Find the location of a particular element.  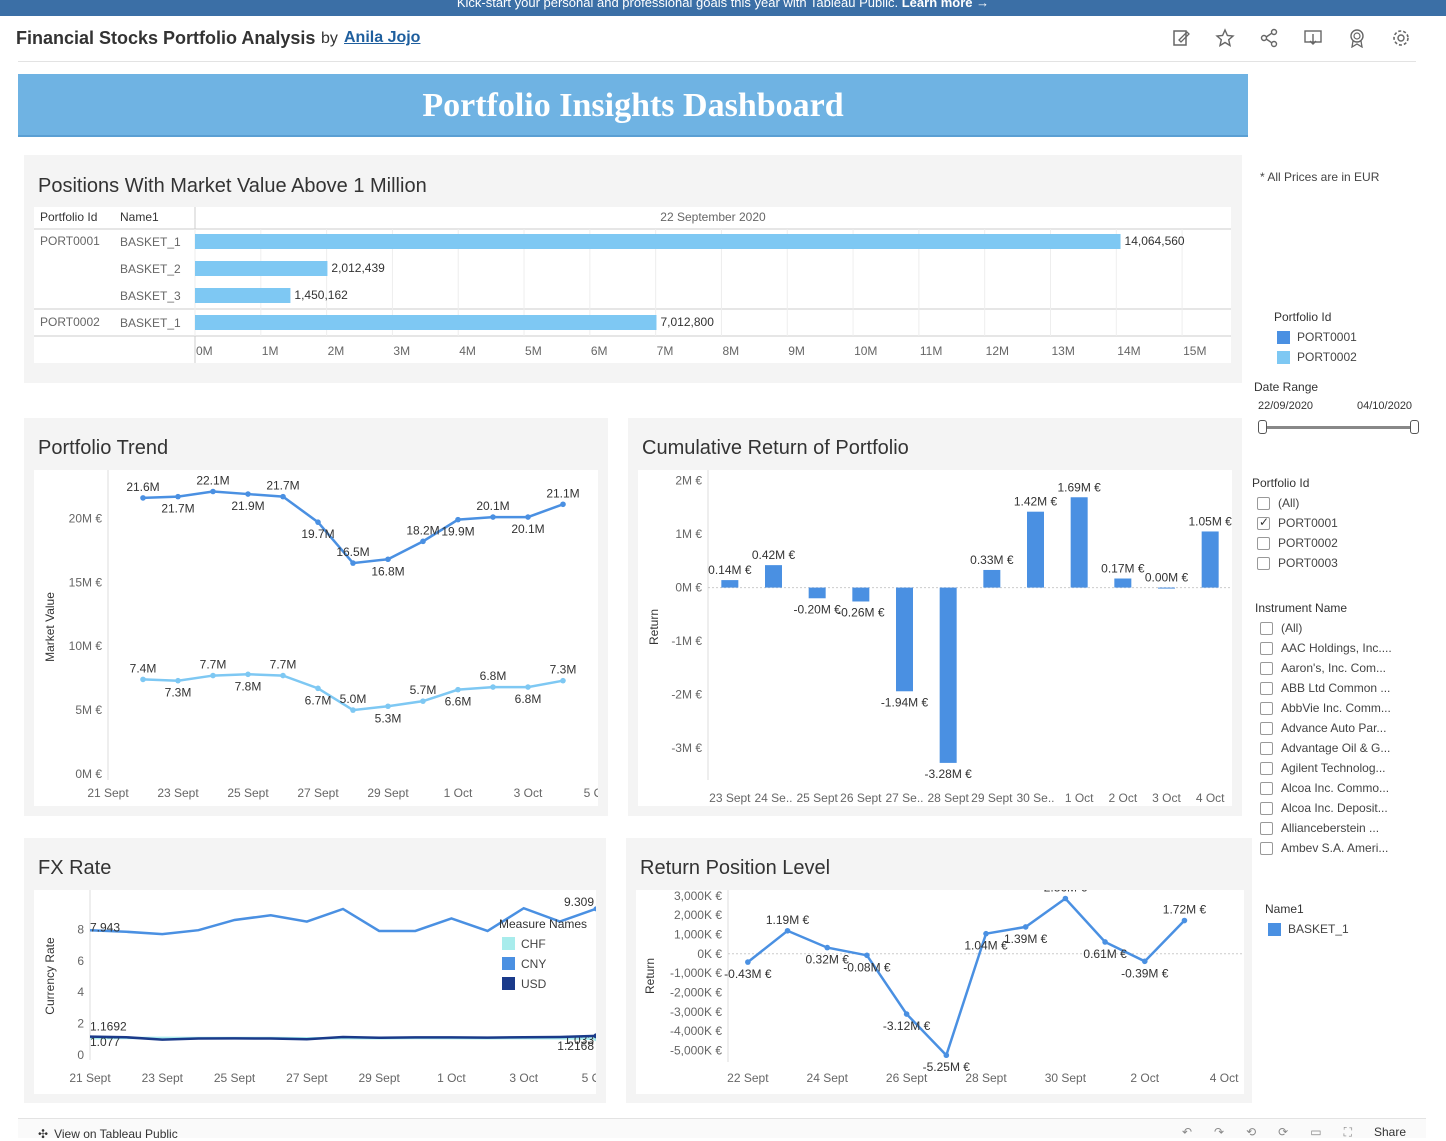

legend-item-basket1: BASKET_1 is located at coordinates (1308, 929).